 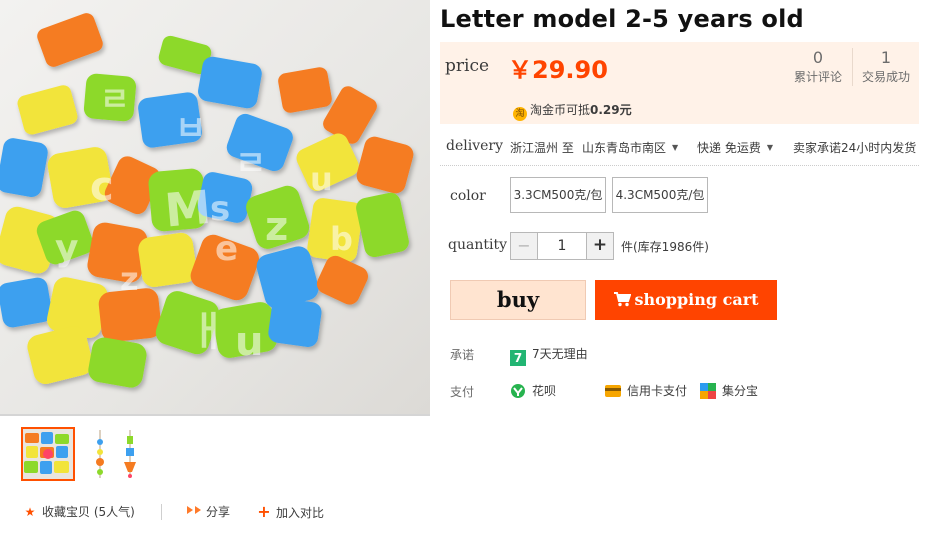 I want to click on cart-icon, so click(x=622, y=302).